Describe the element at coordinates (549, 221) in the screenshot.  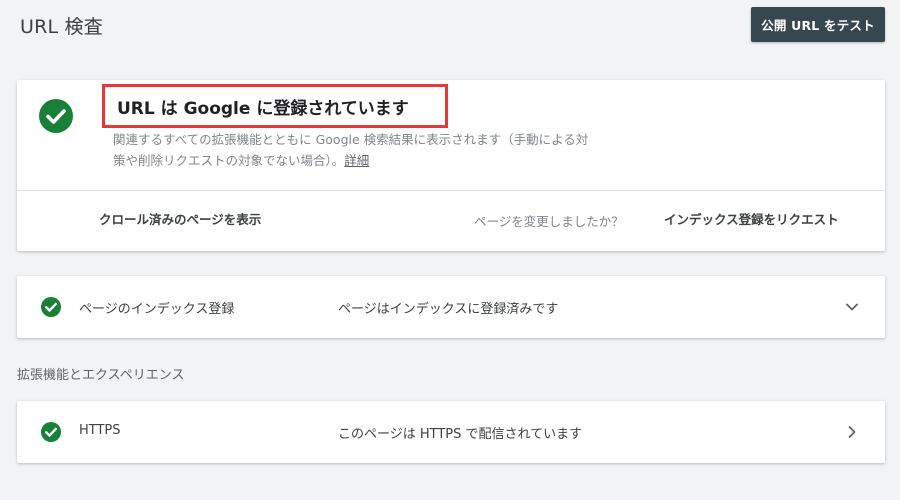
I see `page-changed-question: ページを変更しましたか？` at that location.